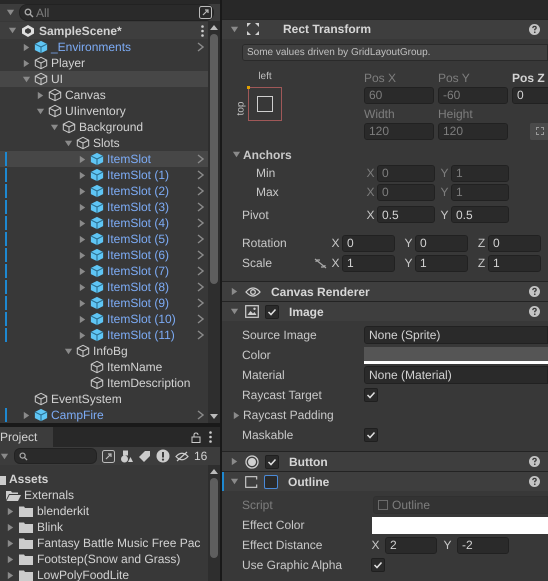 The width and height of the screenshot is (548, 581). What do you see at coordinates (104, 79) in the screenshot?
I see `hierarchy-item: UI` at bounding box center [104, 79].